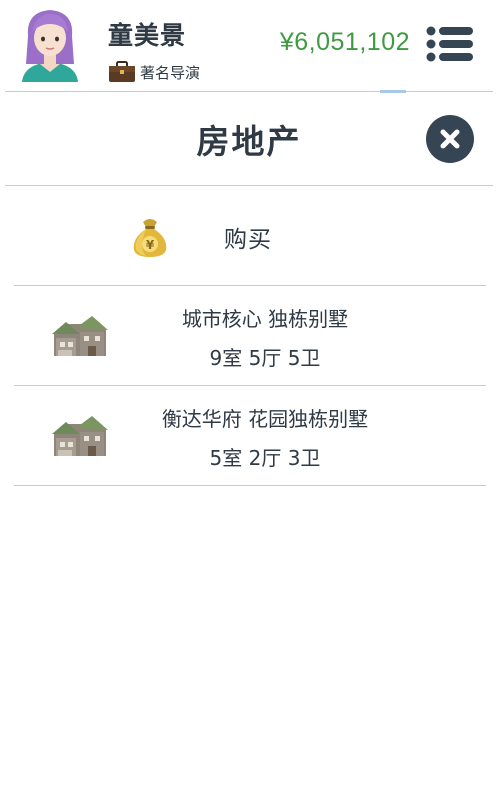  I want to click on buy-label: 购买, so click(248, 240).